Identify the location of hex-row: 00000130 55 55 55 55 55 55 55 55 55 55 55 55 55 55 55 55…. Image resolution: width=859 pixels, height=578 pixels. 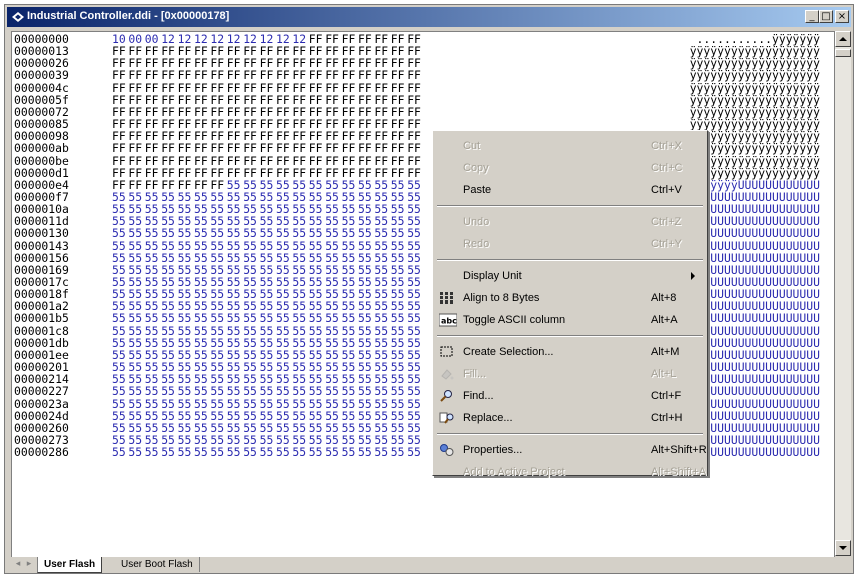
(422, 233).